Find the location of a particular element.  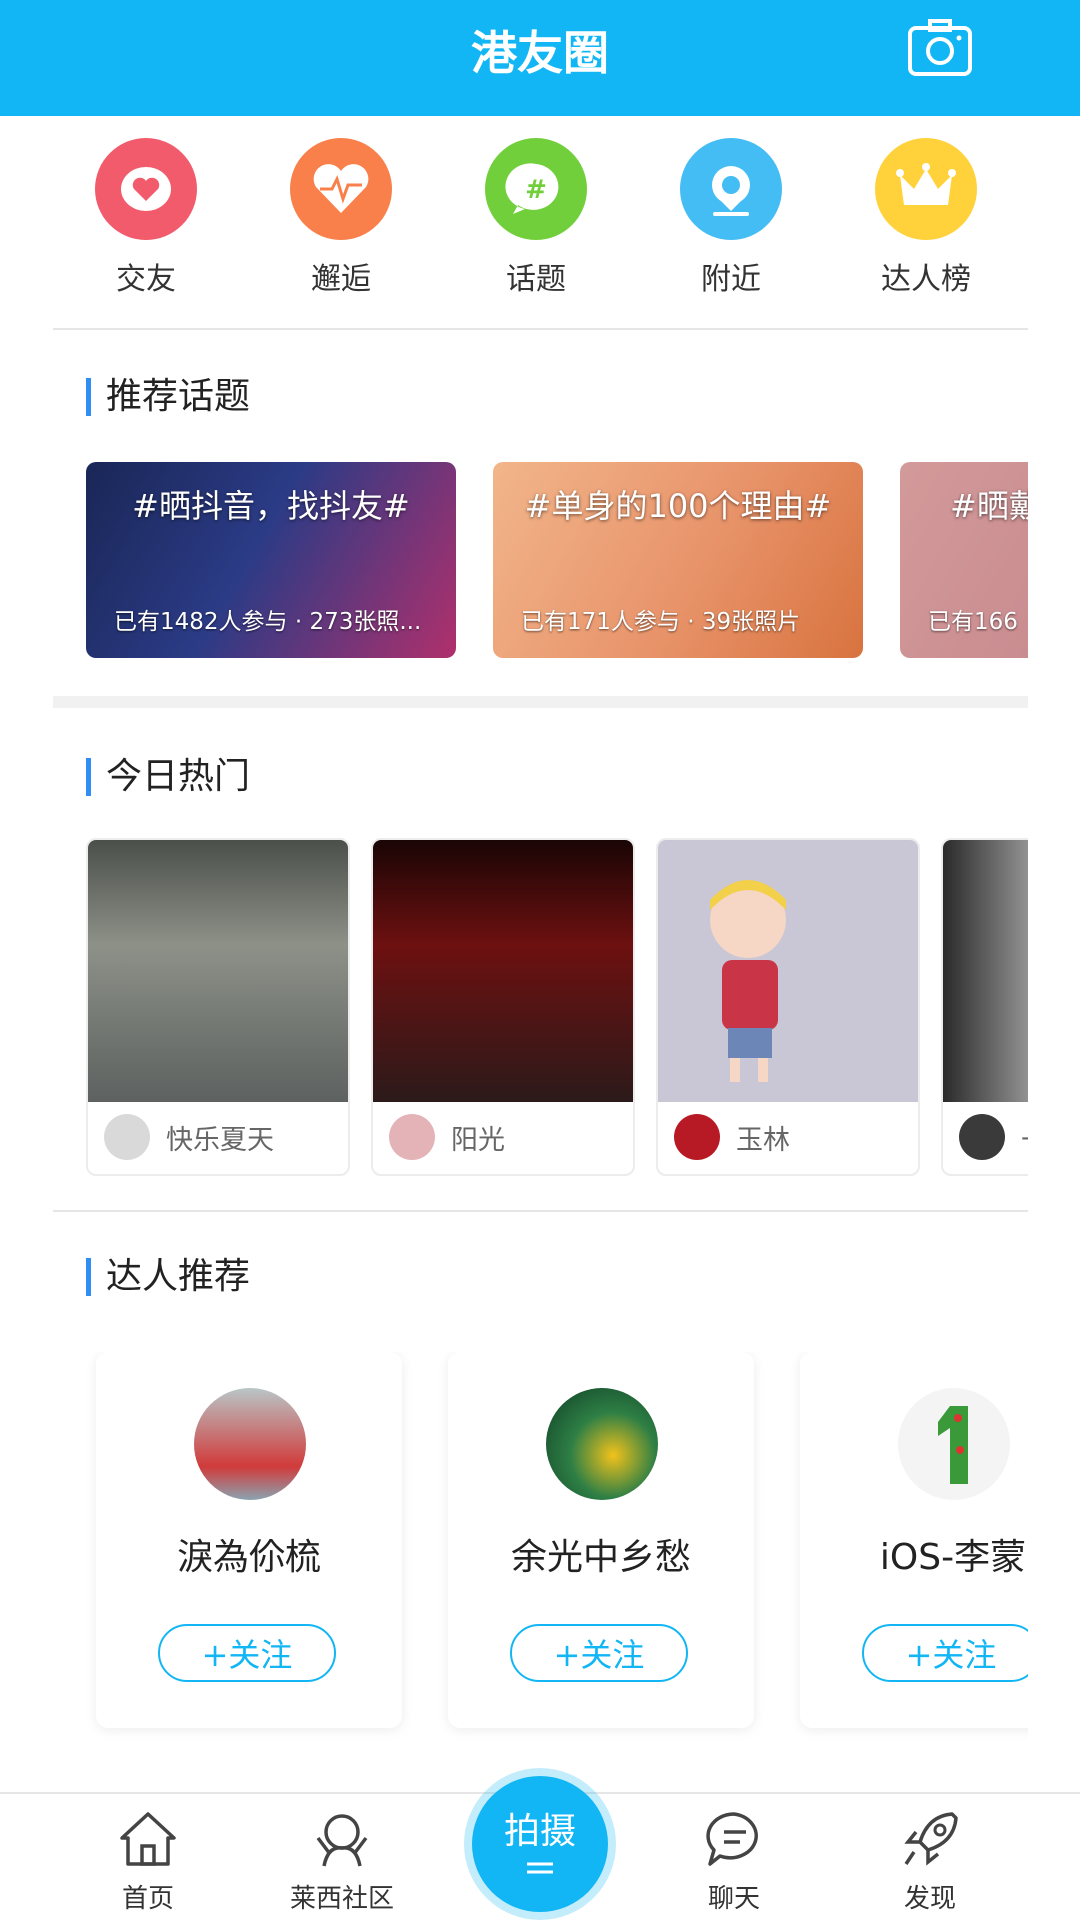

quick-entry-make-friends: 交友 is located at coordinates (146, 218).